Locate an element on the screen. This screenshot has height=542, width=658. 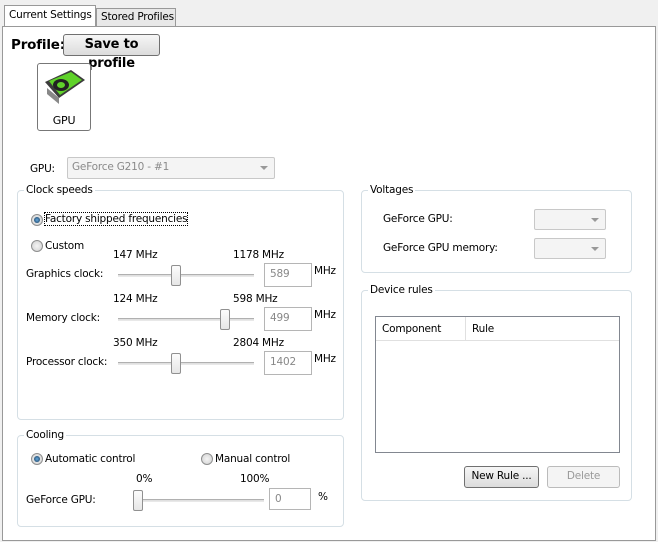
clock-speeds-title: Clock speeds is located at coordinates (59, 190).